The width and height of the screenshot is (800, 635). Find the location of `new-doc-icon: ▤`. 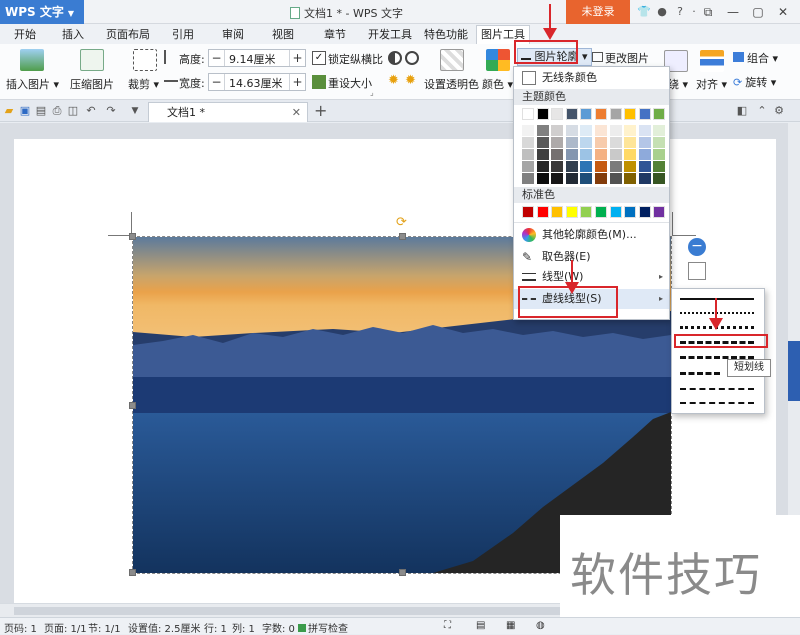

new-doc-icon: ▤ is located at coordinates (41, 111).